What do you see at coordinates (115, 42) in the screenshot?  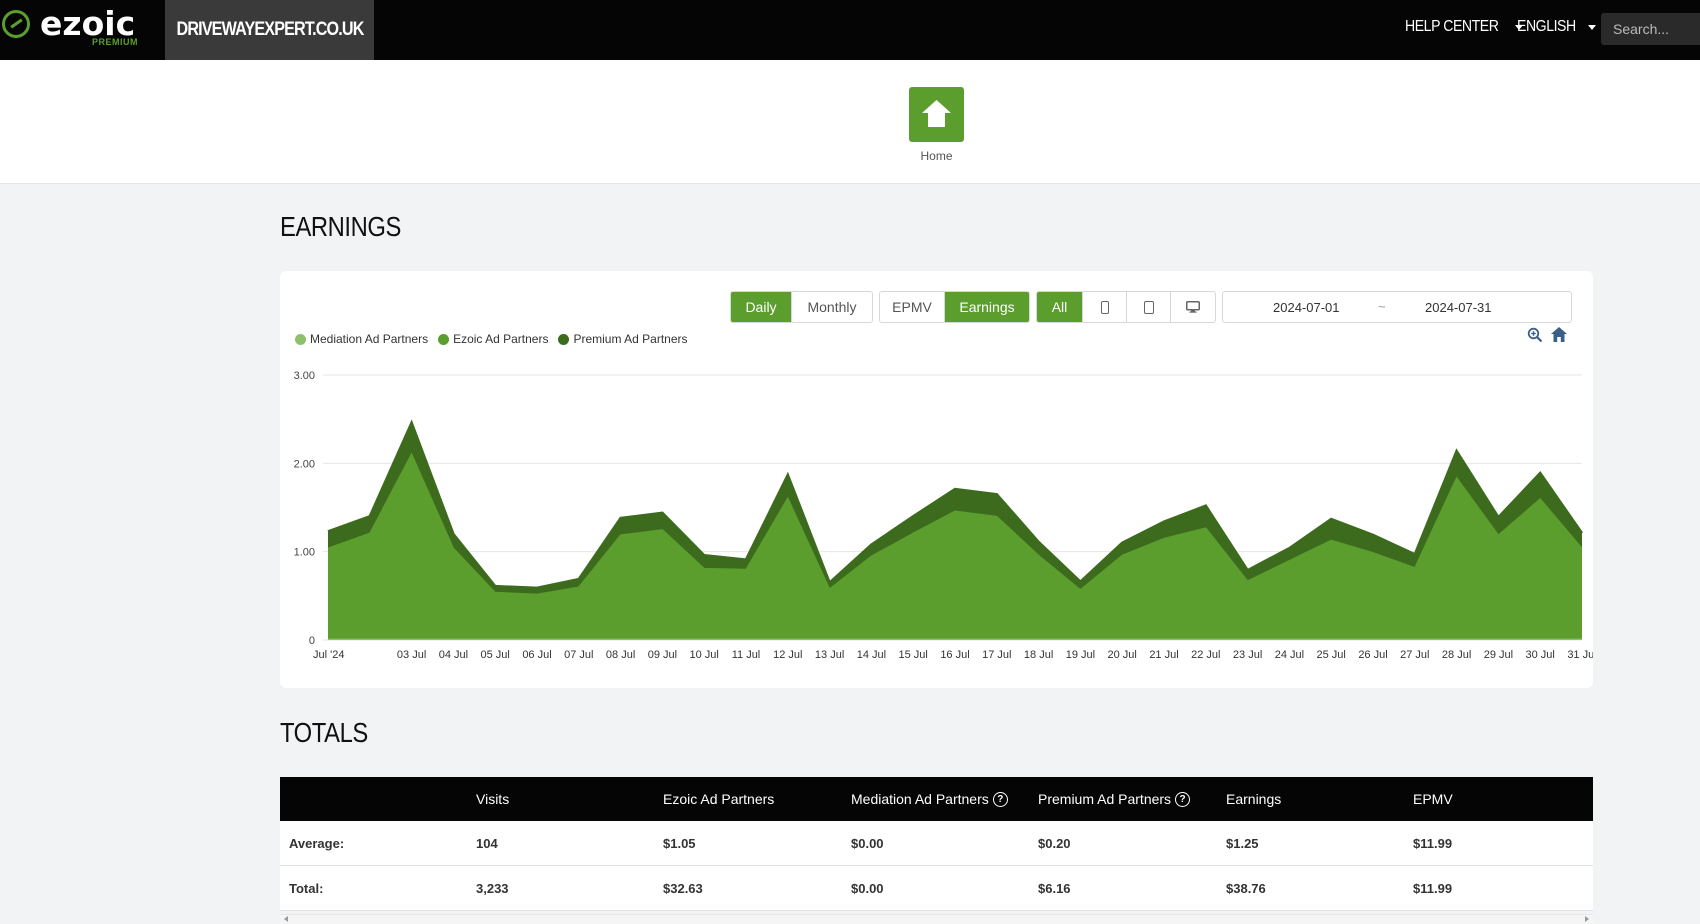 I see `logo-subtitle: PREMIUM` at bounding box center [115, 42].